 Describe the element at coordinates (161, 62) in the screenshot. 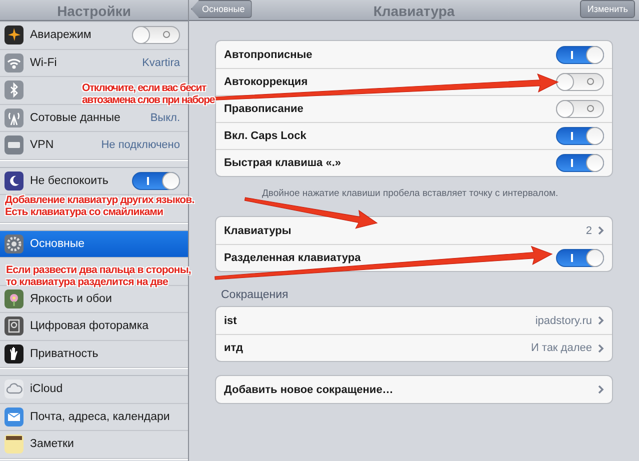

I see `item-value: Kvartira` at that location.